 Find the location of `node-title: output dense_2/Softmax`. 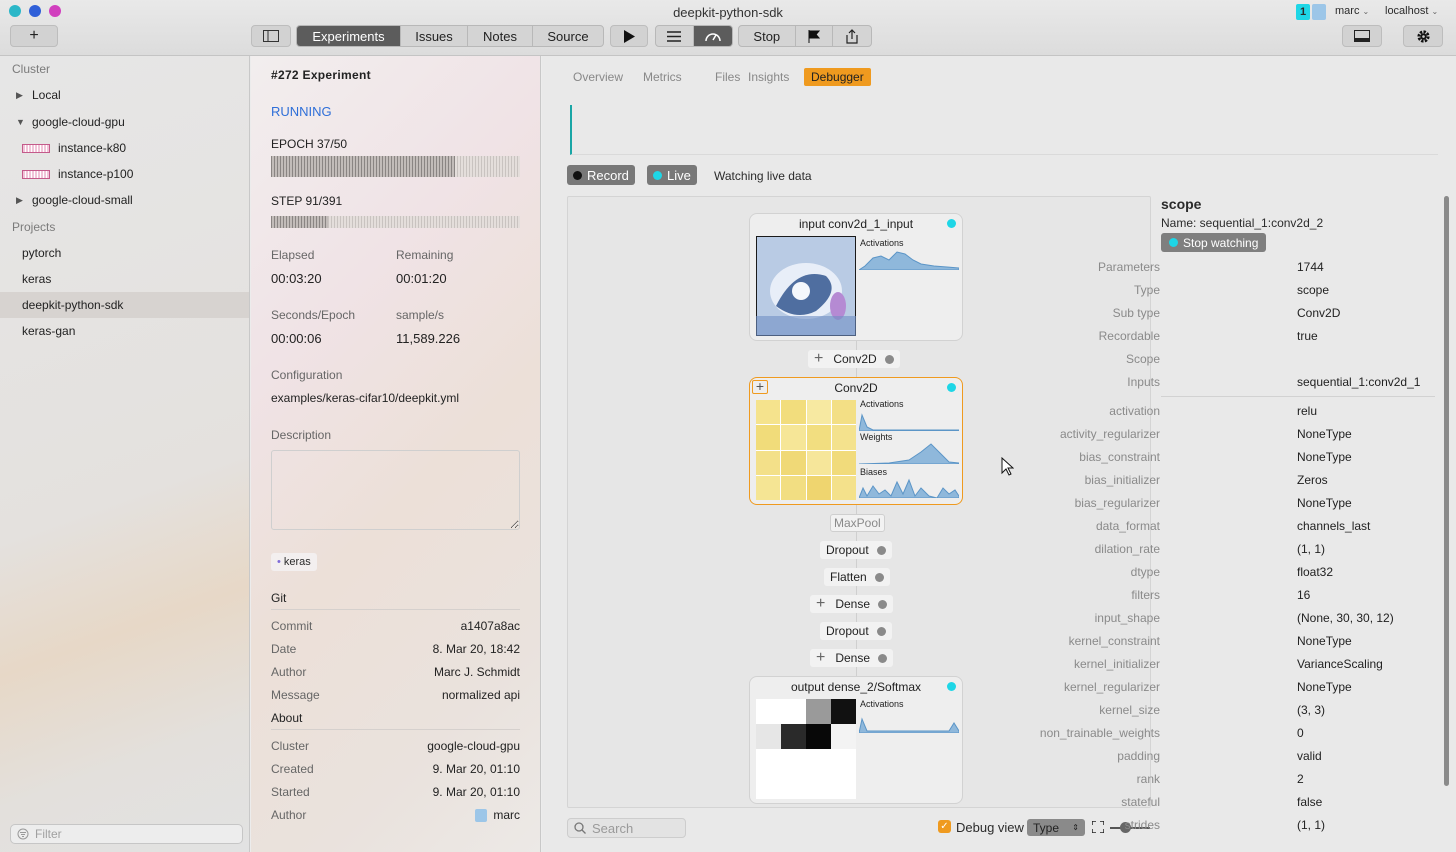

node-title: output dense_2/Softmax is located at coordinates (856, 687).